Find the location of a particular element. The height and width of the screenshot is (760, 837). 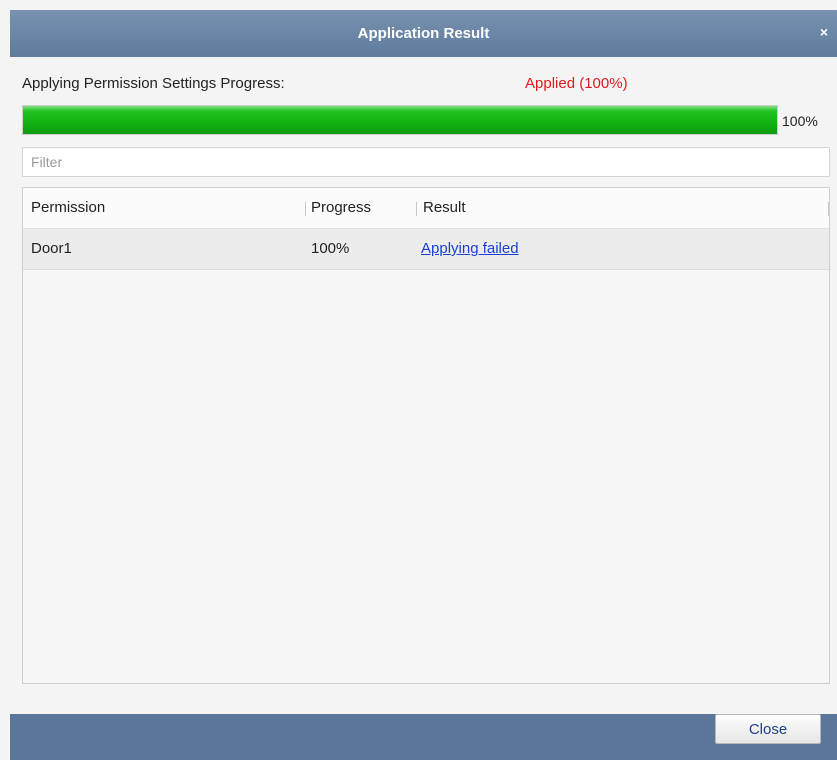

column-header-progress: Progress is located at coordinates (341, 208).